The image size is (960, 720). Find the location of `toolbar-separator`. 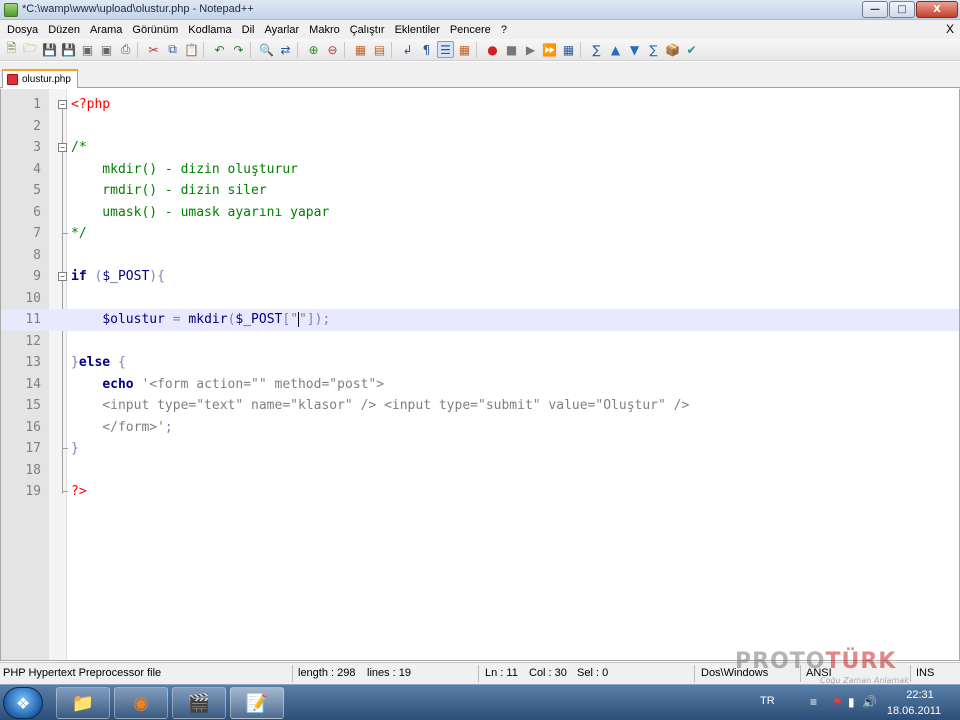

toolbar-separator is located at coordinates (346, 49).